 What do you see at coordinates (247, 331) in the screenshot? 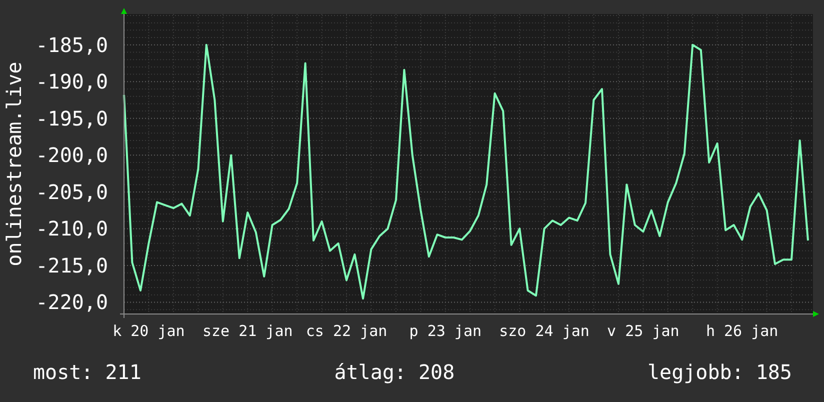
I see `axis-label: sze 21 jan` at bounding box center [247, 331].